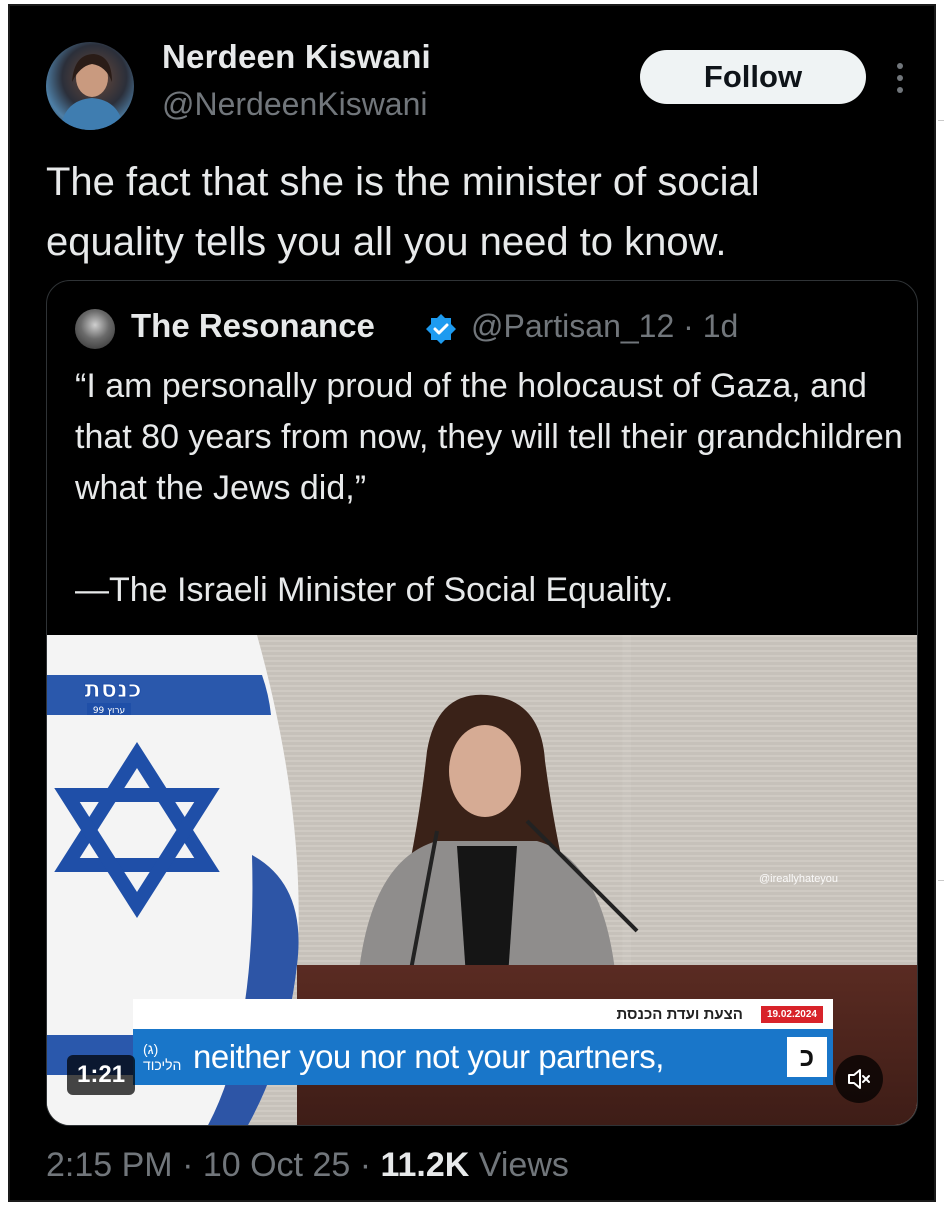 This screenshot has height=1214, width=944. I want to click on mute-button, so click(859, 1079).